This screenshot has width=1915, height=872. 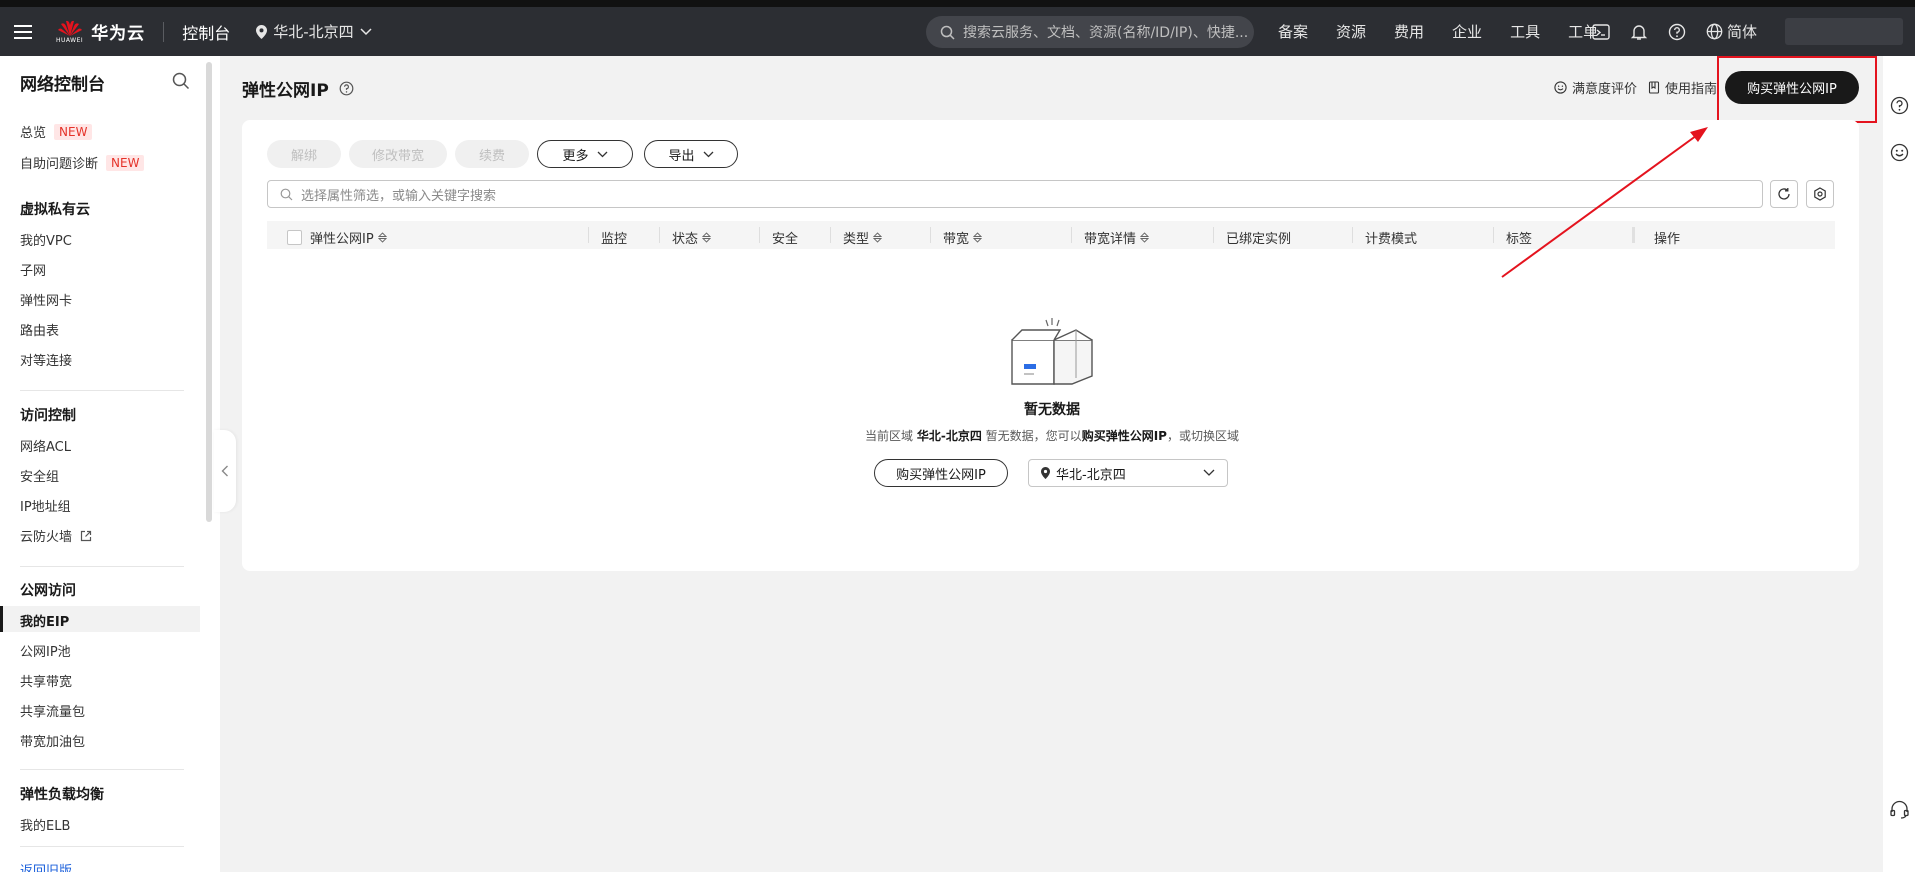 What do you see at coordinates (46, 299) in the screenshot?
I see `sidebar-item-eni: 弹性网卡` at bounding box center [46, 299].